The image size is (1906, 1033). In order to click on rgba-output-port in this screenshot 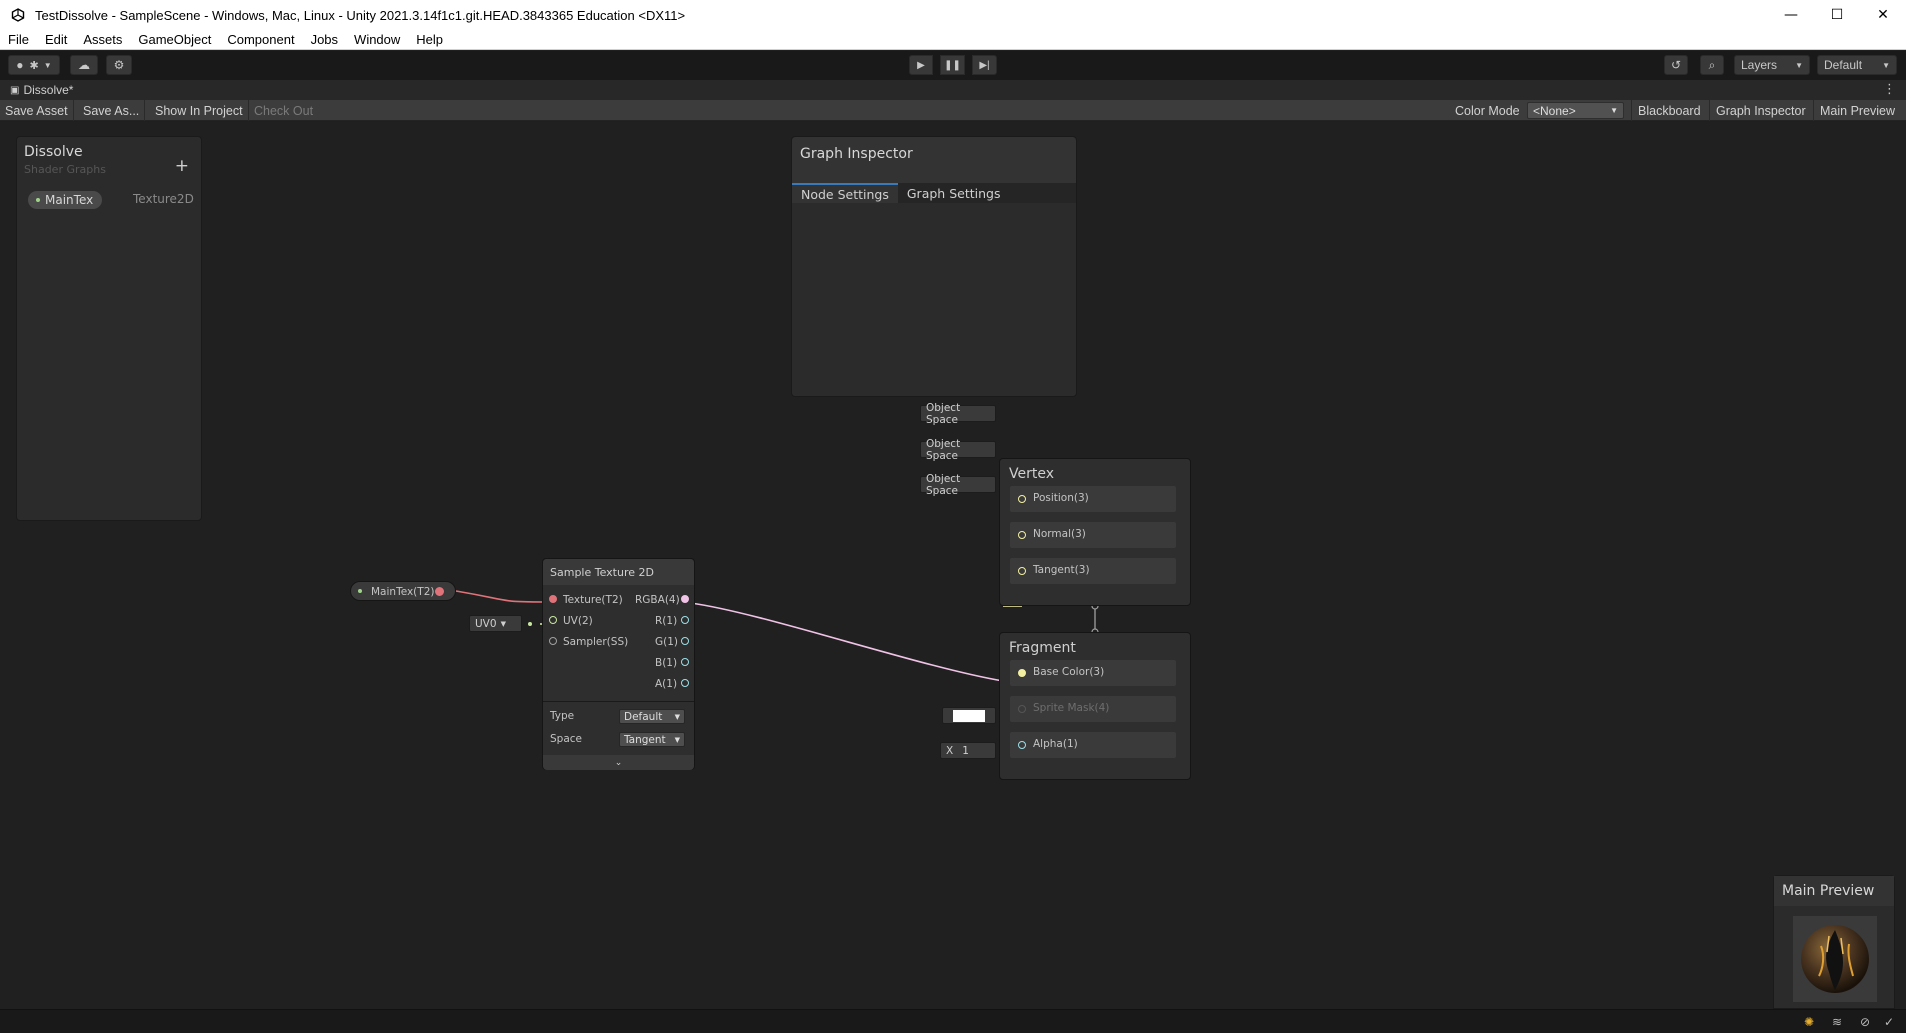, I will do `click(685, 599)`.